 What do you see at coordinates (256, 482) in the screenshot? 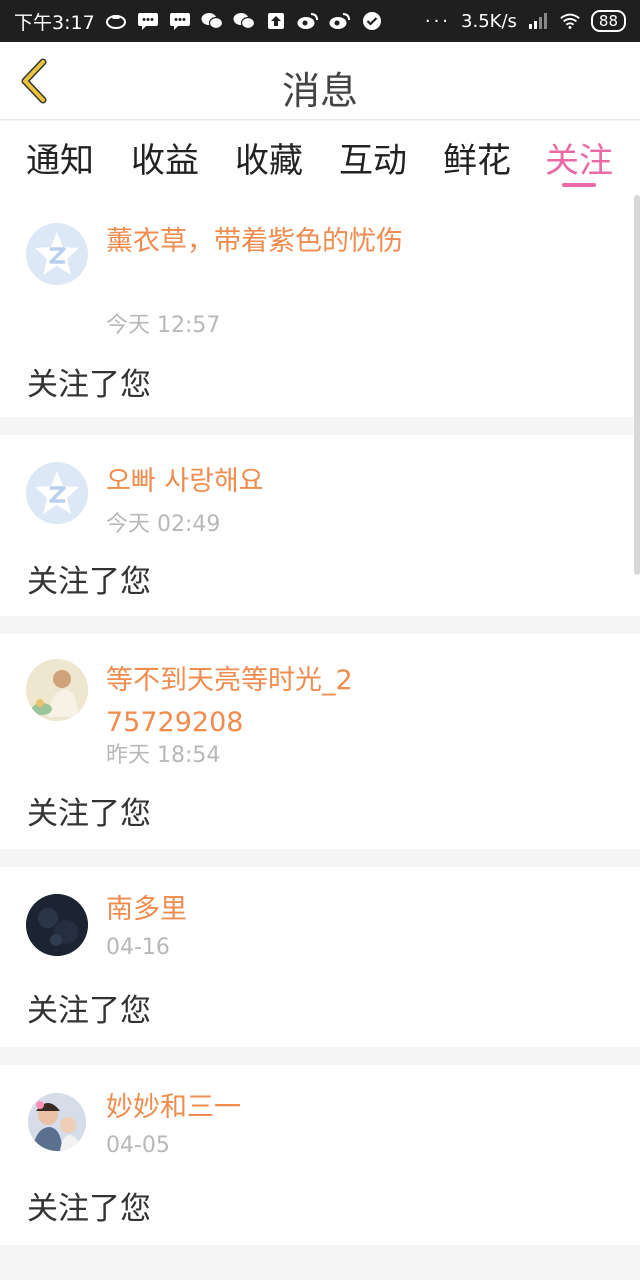
I see `username: 오빠 사랑해요` at bounding box center [256, 482].